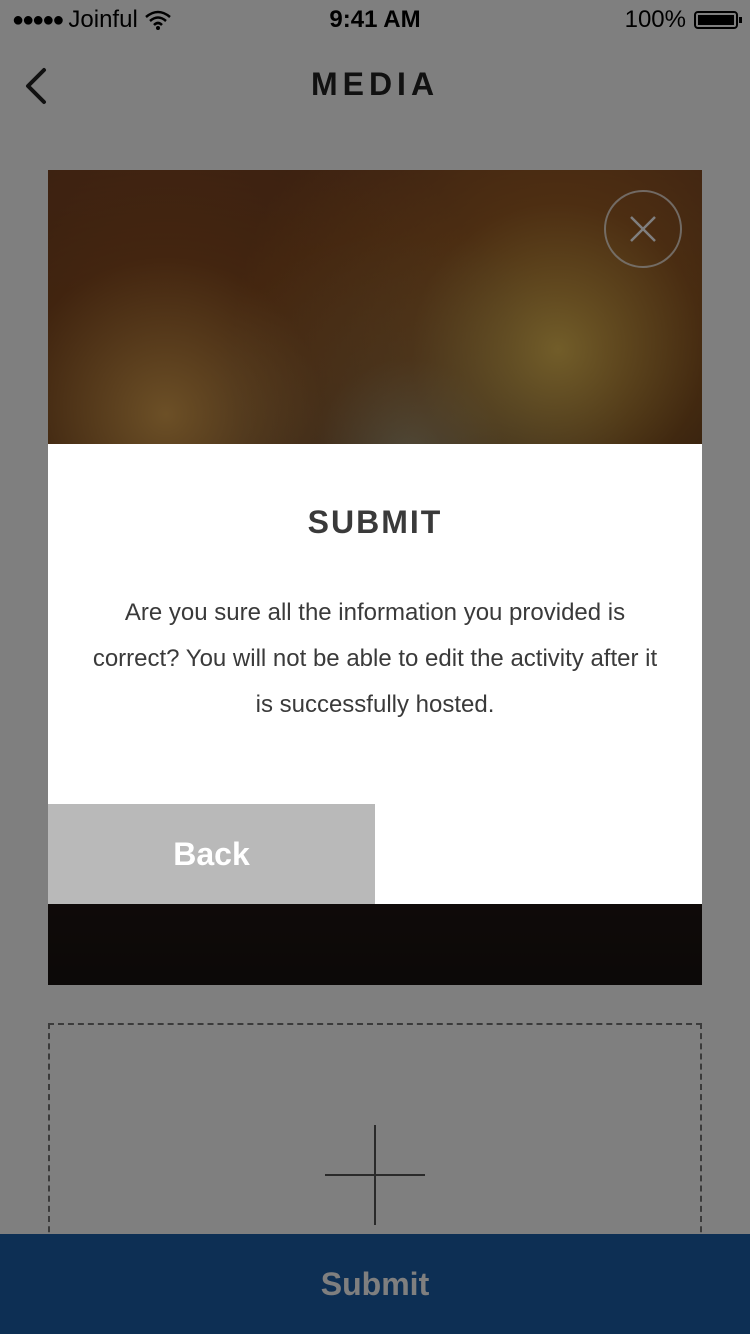 The height and width of the screenshot is (1334, 750). I want to click on back-button: Back, so click(211, 854).